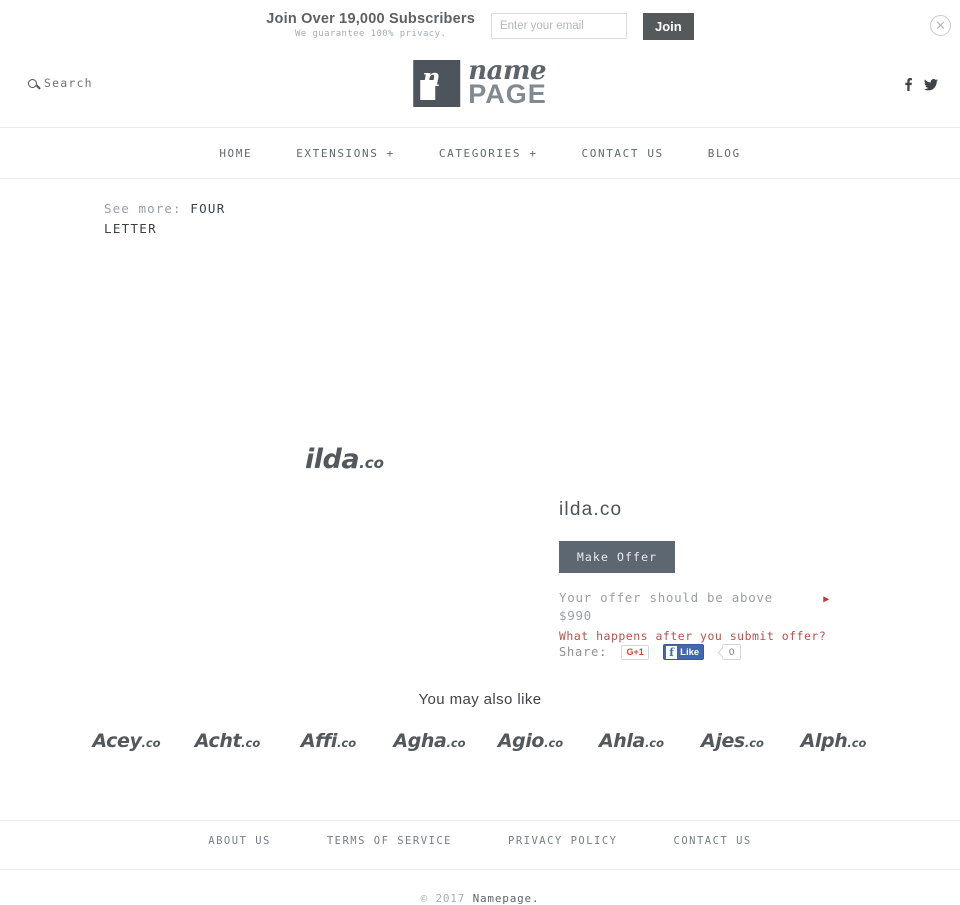  What do you see at coordinates (480, 869) in the screenshot?
I see `copyright-divider` at bounding box center [480, 869].